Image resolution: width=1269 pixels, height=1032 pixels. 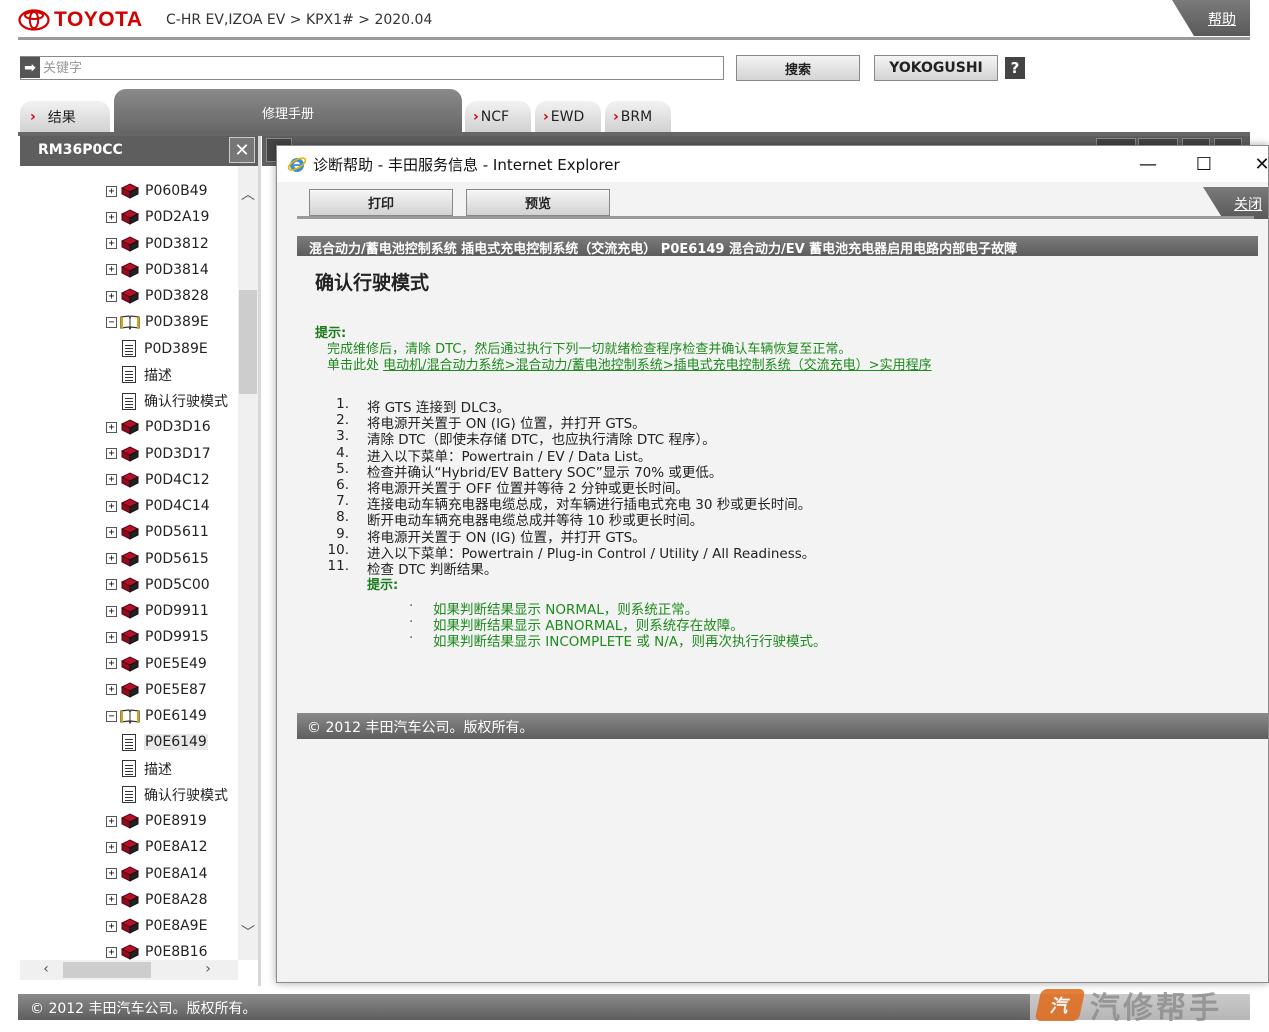 I want to click on tree-item: − P0D389E, so click(x=157, y=322).